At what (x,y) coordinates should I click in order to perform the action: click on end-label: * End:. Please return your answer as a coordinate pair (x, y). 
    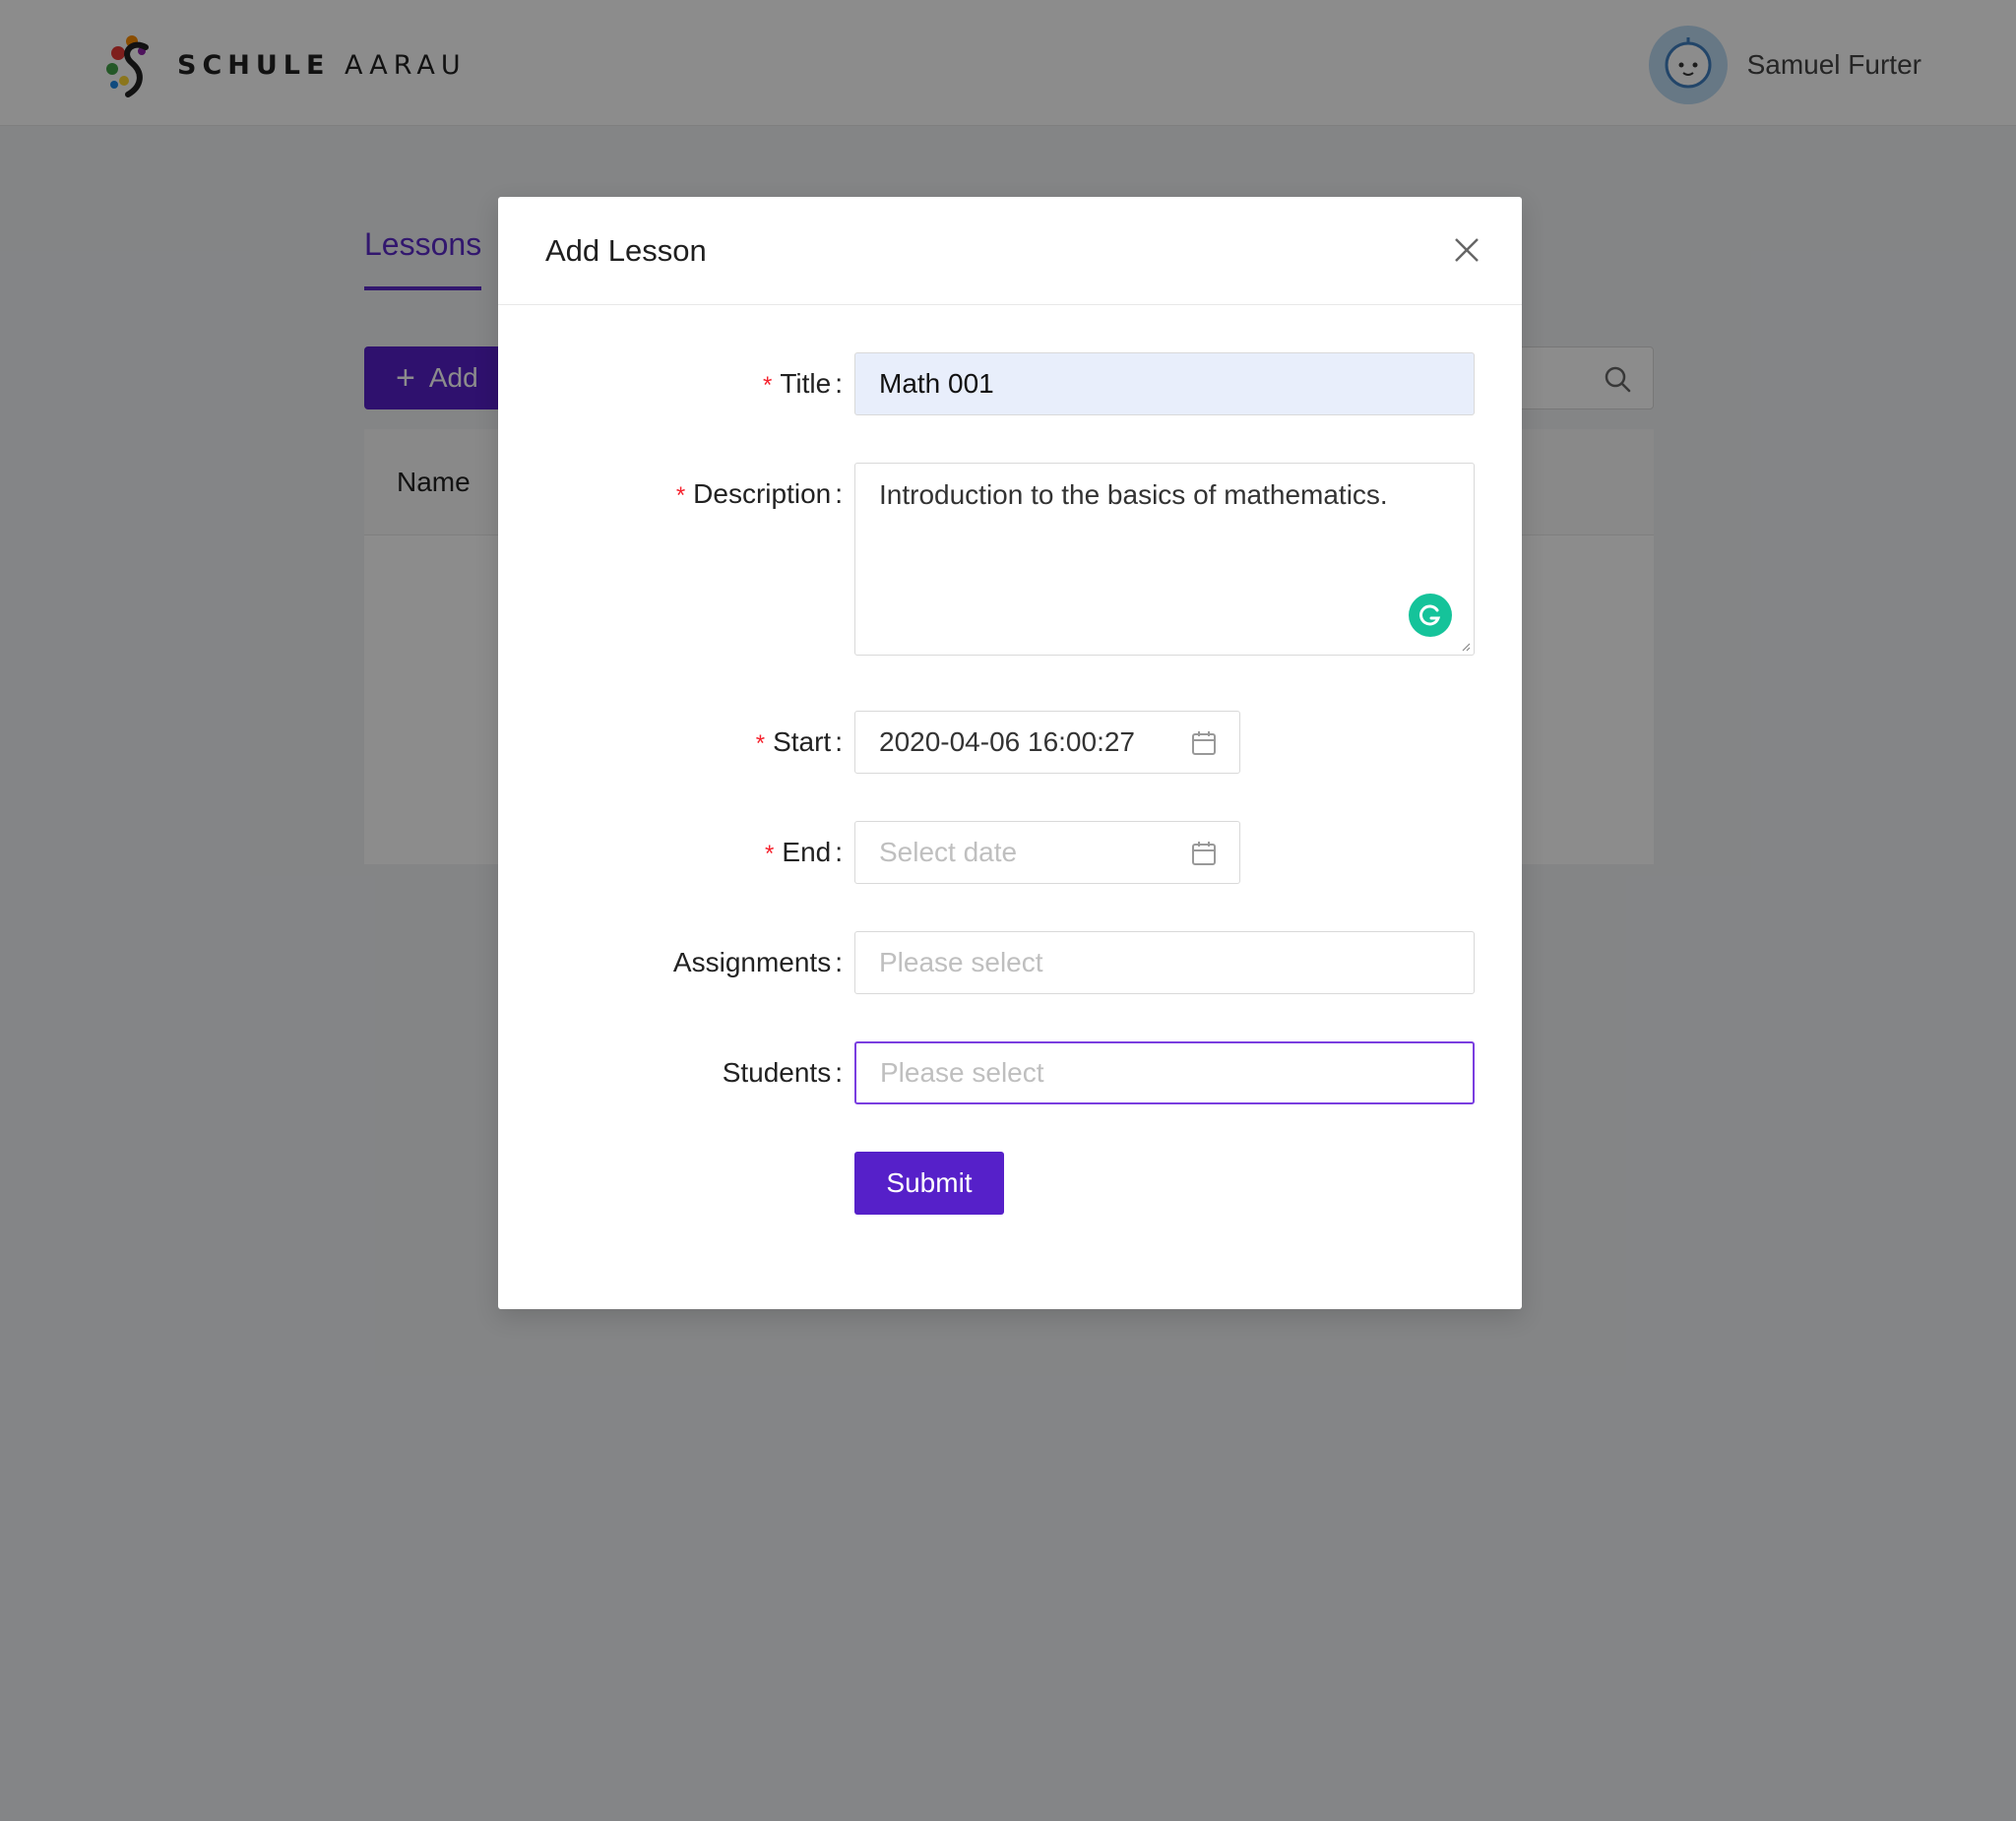
    Looking at the image, I should click on (804, 852).